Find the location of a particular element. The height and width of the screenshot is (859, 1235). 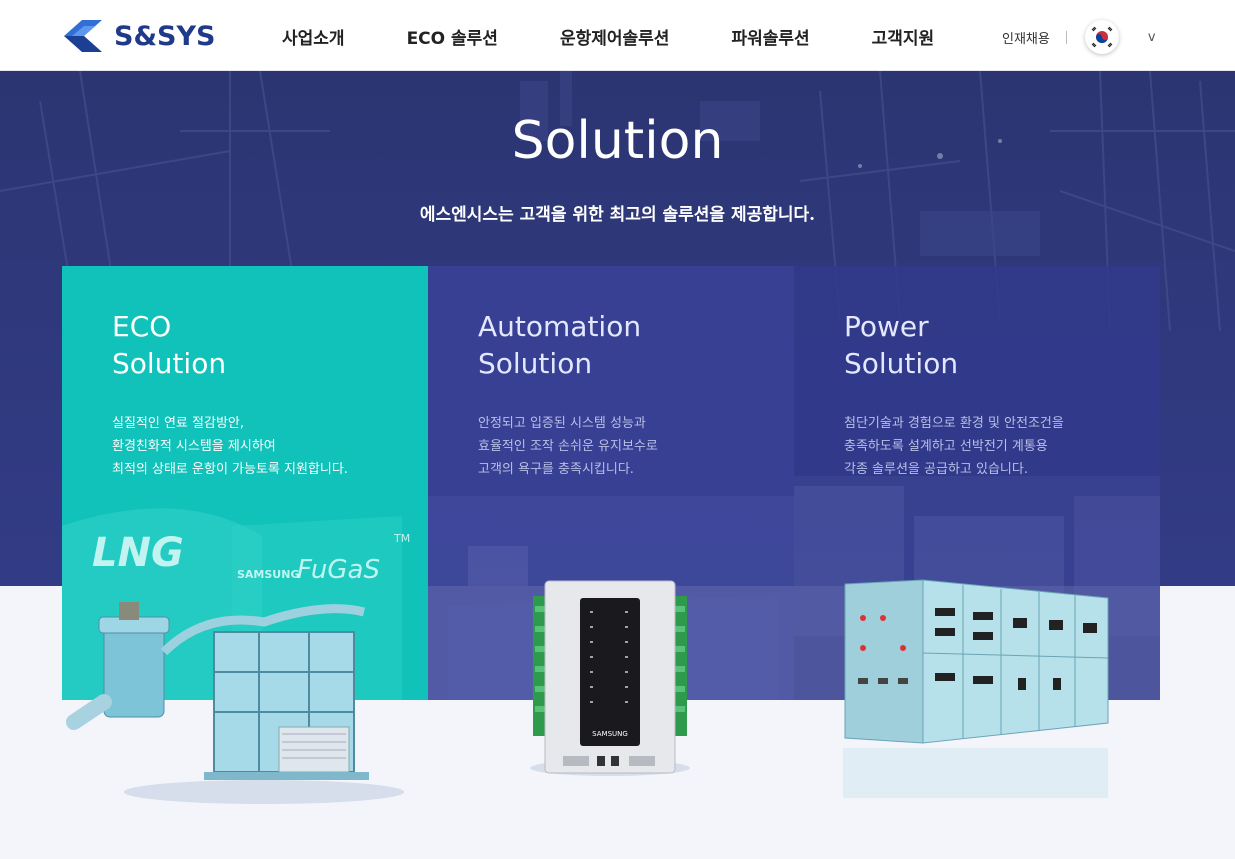

korea-flag-icon is located at coordinates (1102, 37).